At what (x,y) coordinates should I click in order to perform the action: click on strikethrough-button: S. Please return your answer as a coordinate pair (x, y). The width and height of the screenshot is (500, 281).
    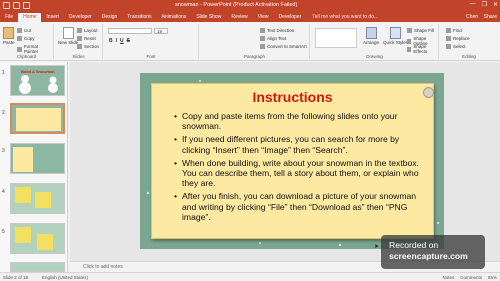
    Looking at the image, I should click on (128, 41).